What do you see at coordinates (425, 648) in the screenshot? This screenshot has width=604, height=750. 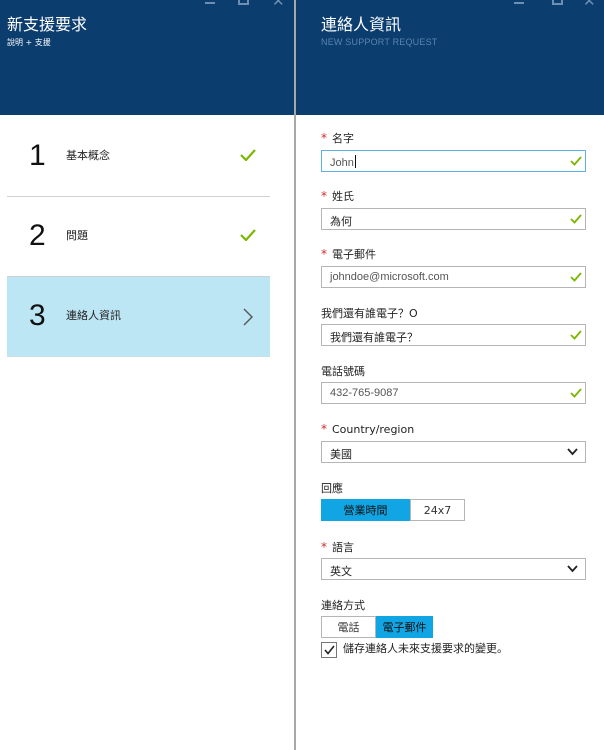 I see `save-contact-label: 儲存連絡人未來支援要求的變更。` at bounding box center [425, 648].